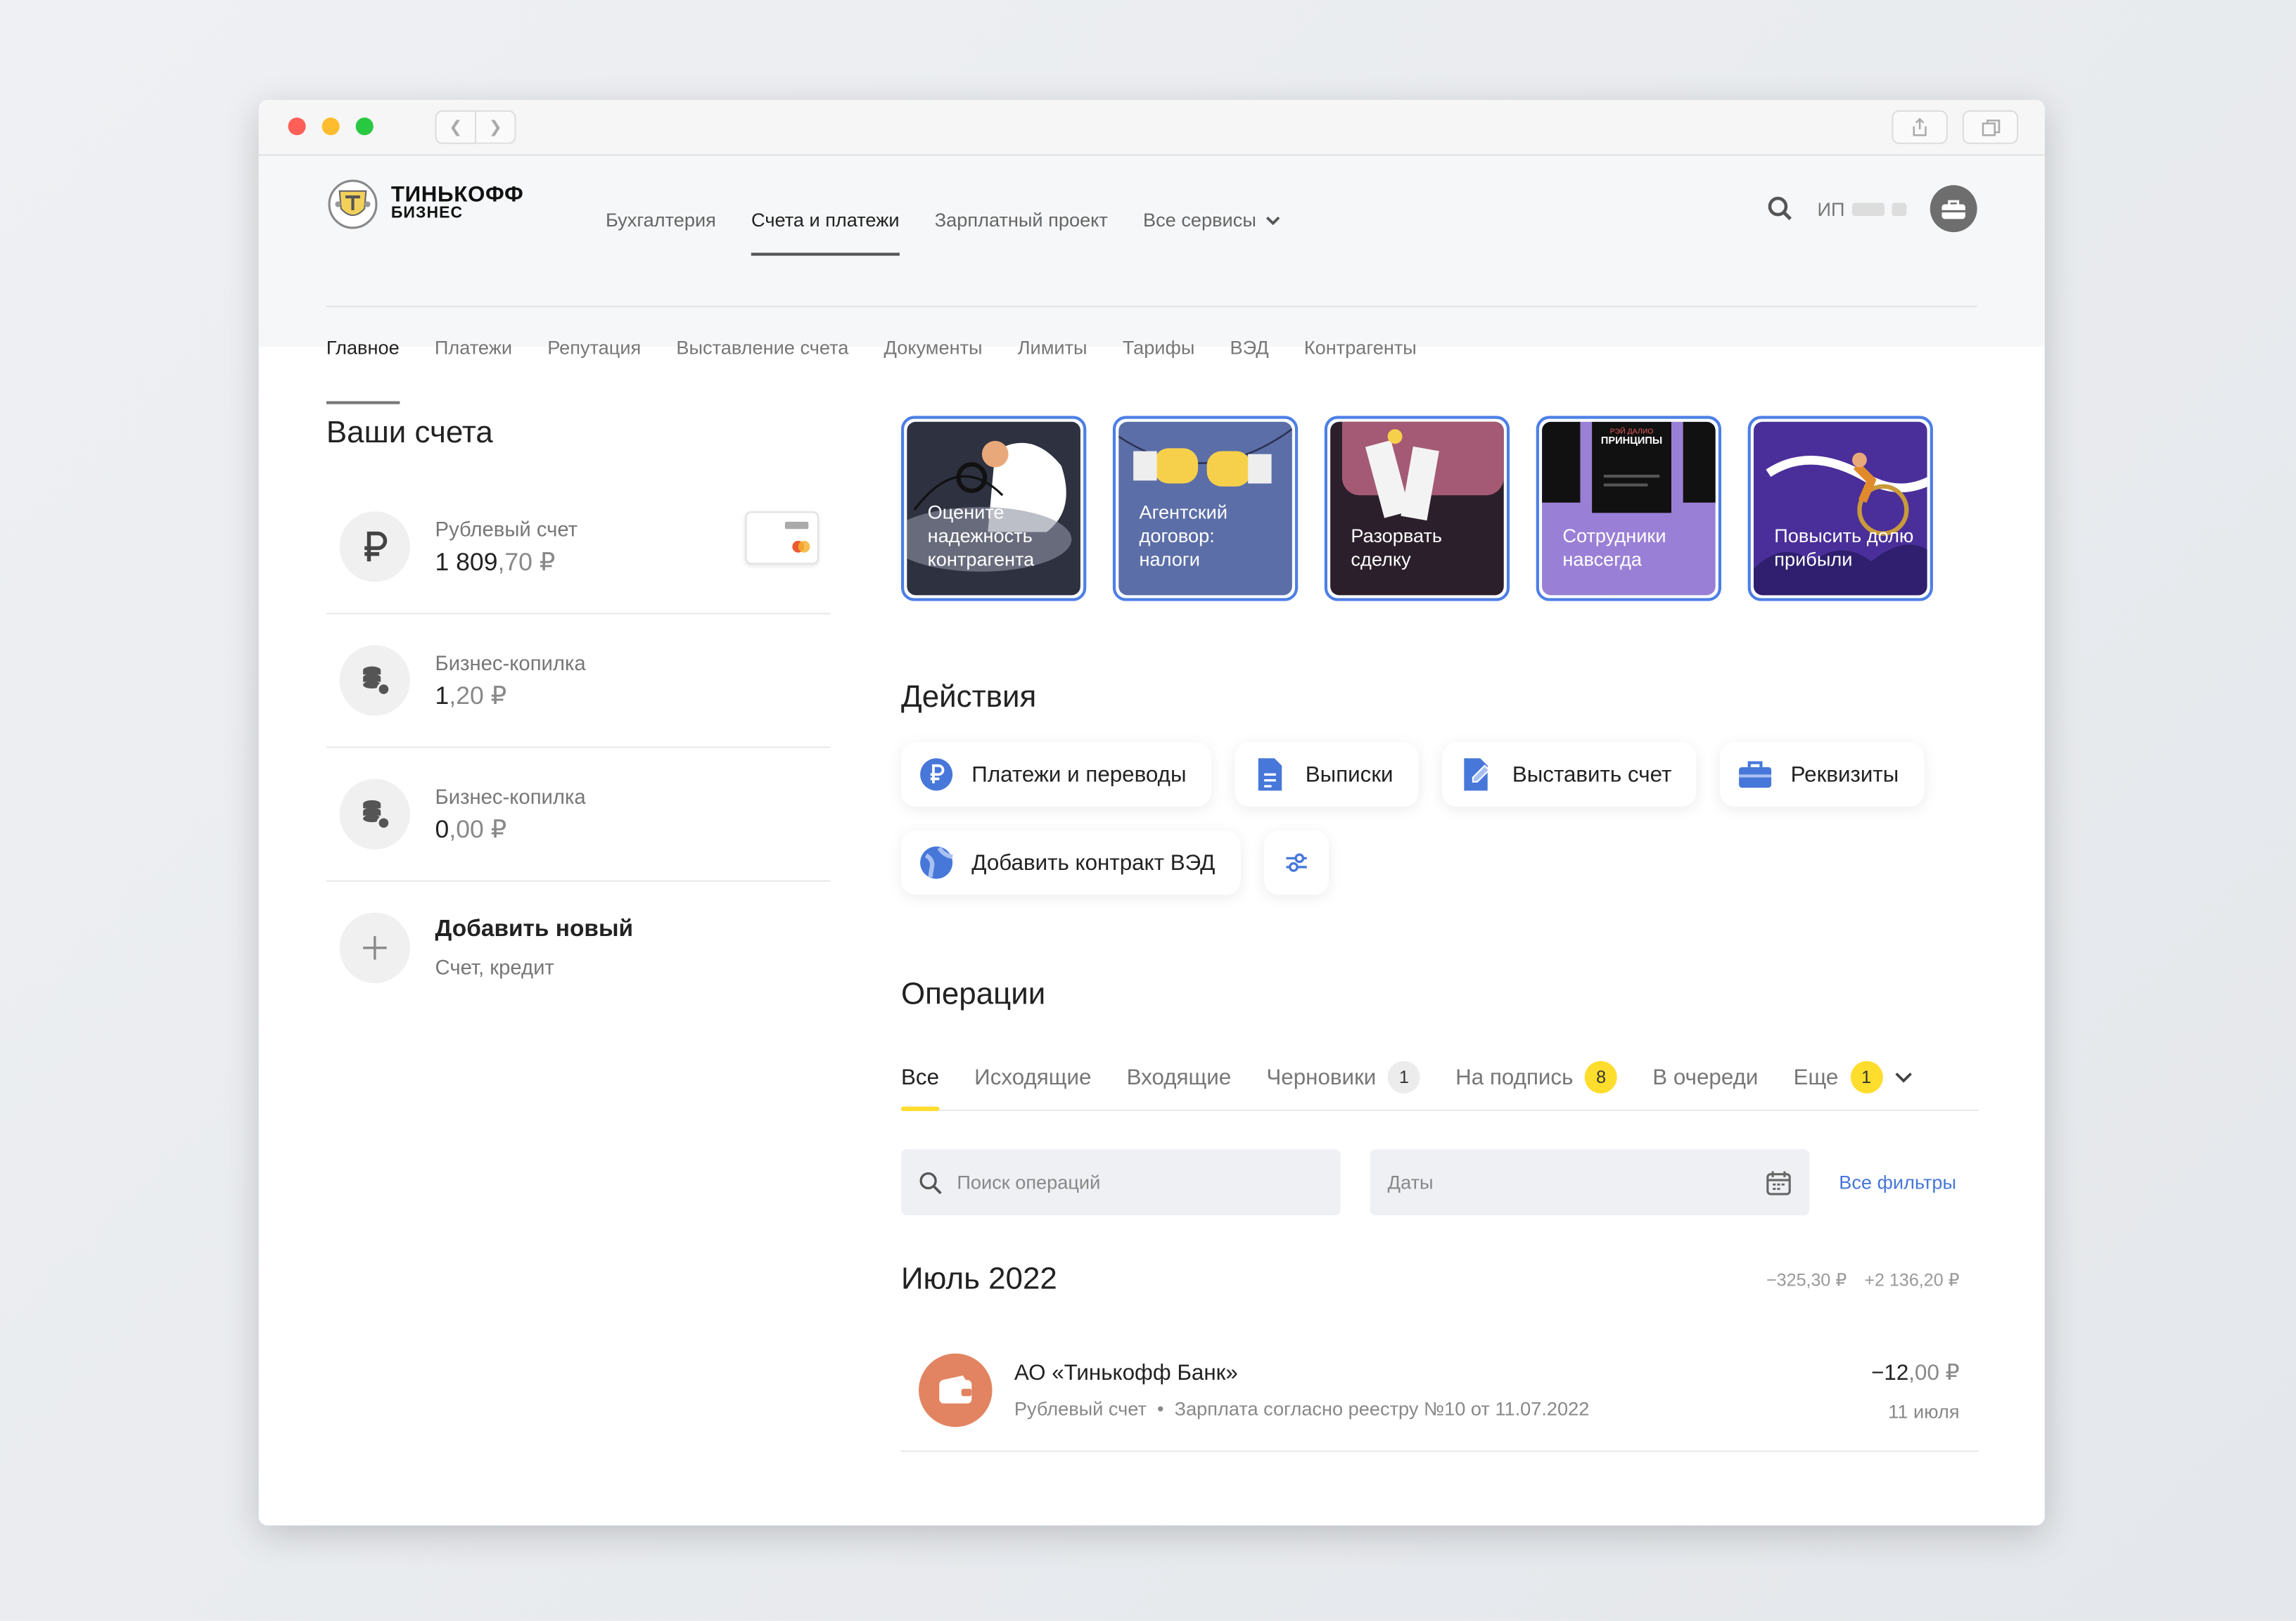 Image resolution: width=2296 pixels, height=1621 pixels. Describe the element at coordinates (578, 547) in the screenshot. I see `account-item: Рублевый счет 1 809,70 ₽` at that location.